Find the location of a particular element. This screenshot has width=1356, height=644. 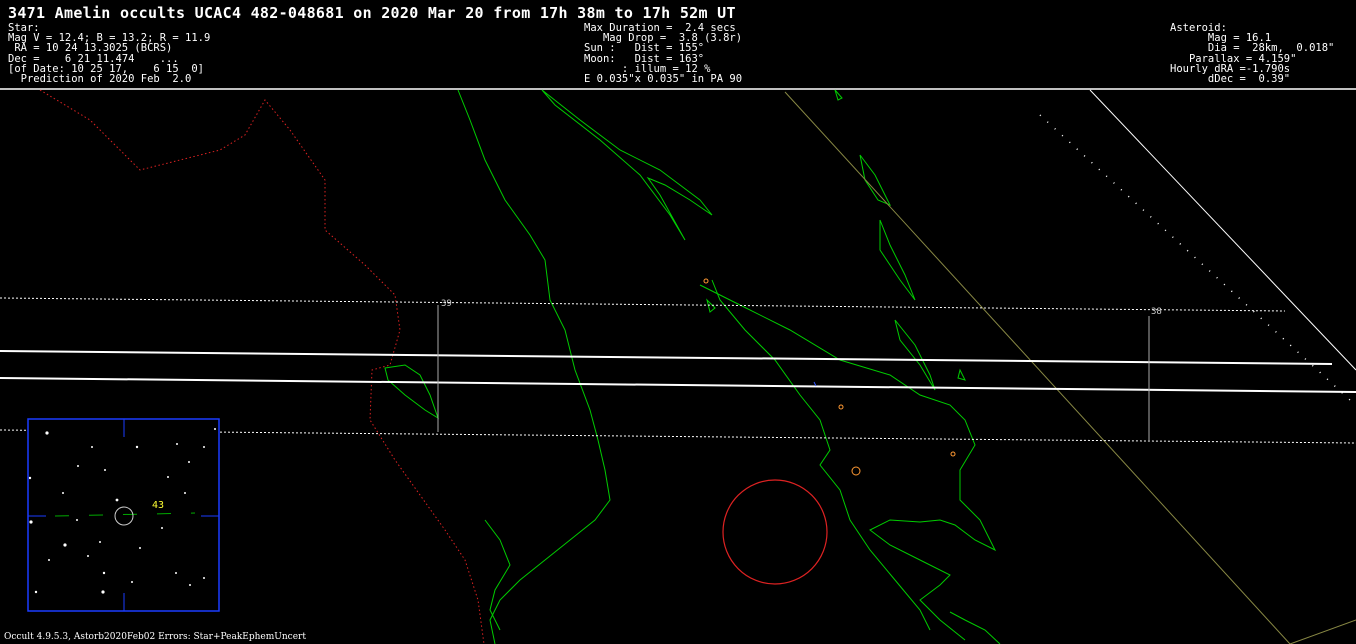

time-mark-left-label: 39 is located at coordinates (446, 304).